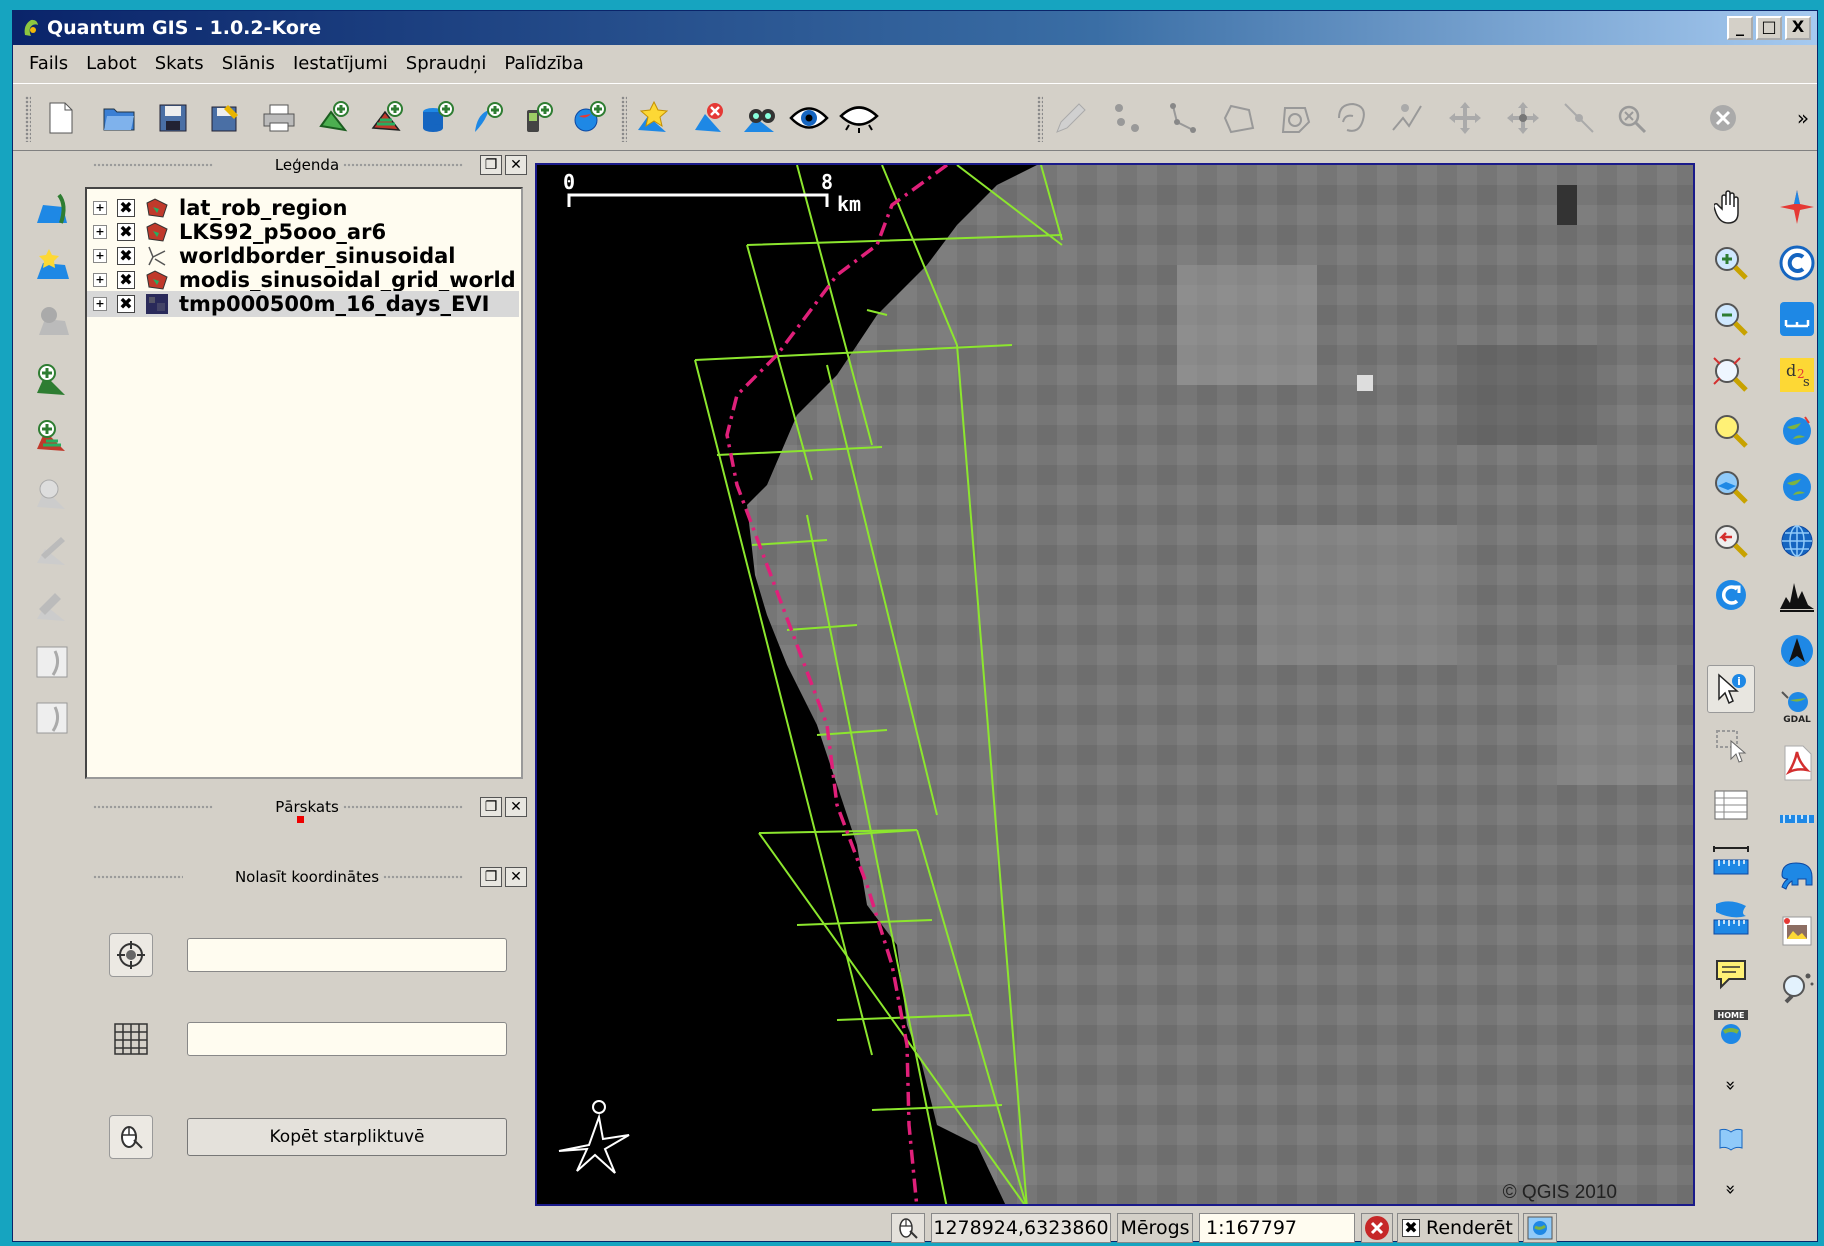 Image resolution: width=1824 pixels, height=1246 pixels. I want to click on add-vector-side-button, so click(52, 380).